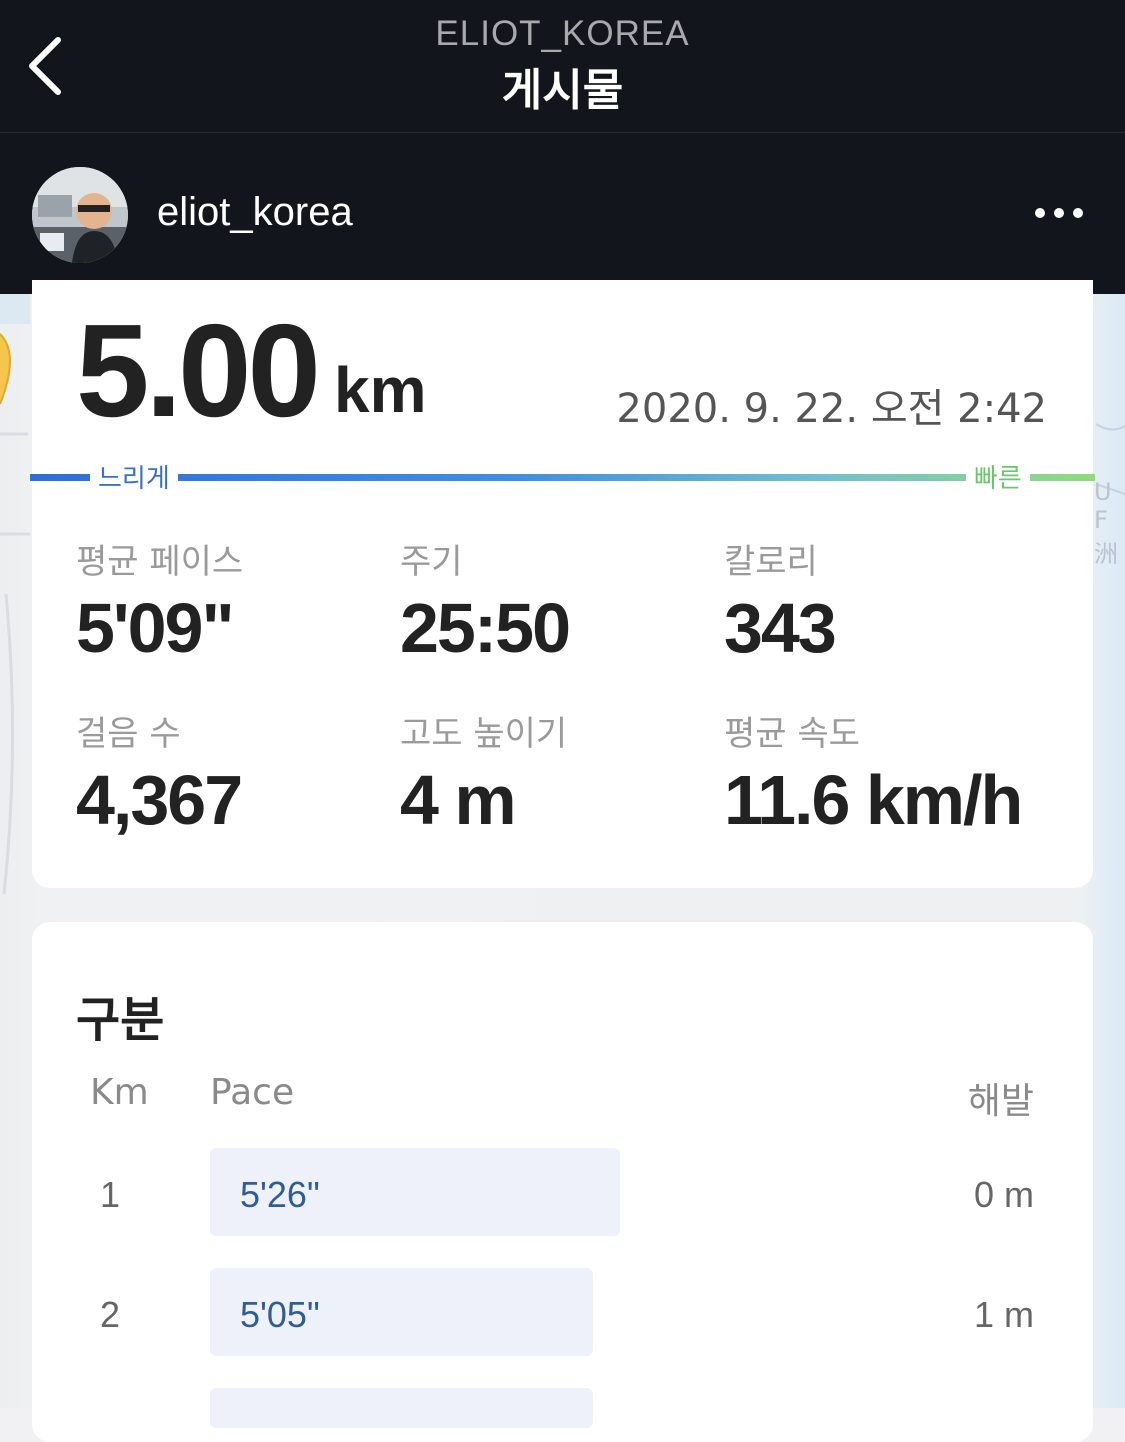  Describe the element at coordinates (458, 800) in the screenshot. I see `stat-value-elevation-gain: 4 m` at that location.